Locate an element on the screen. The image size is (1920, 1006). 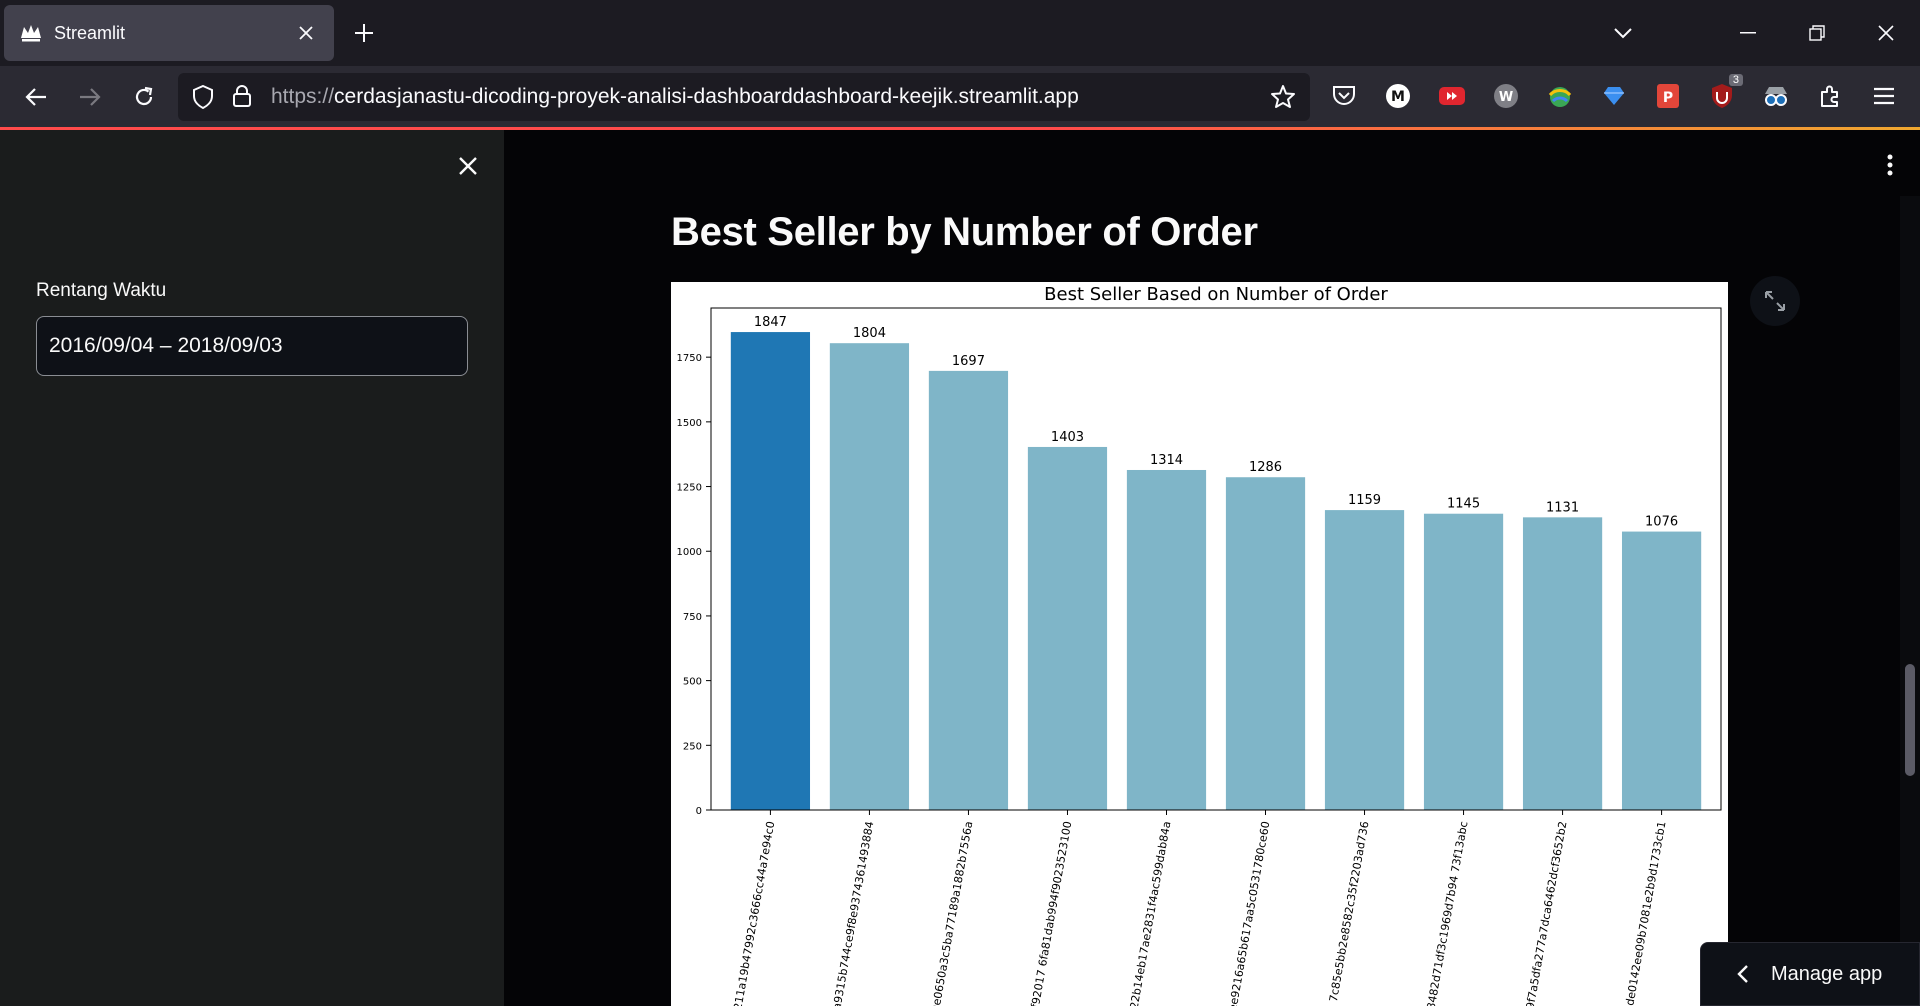
y-tick-label: 1000 is located at coordinates (689, 552).